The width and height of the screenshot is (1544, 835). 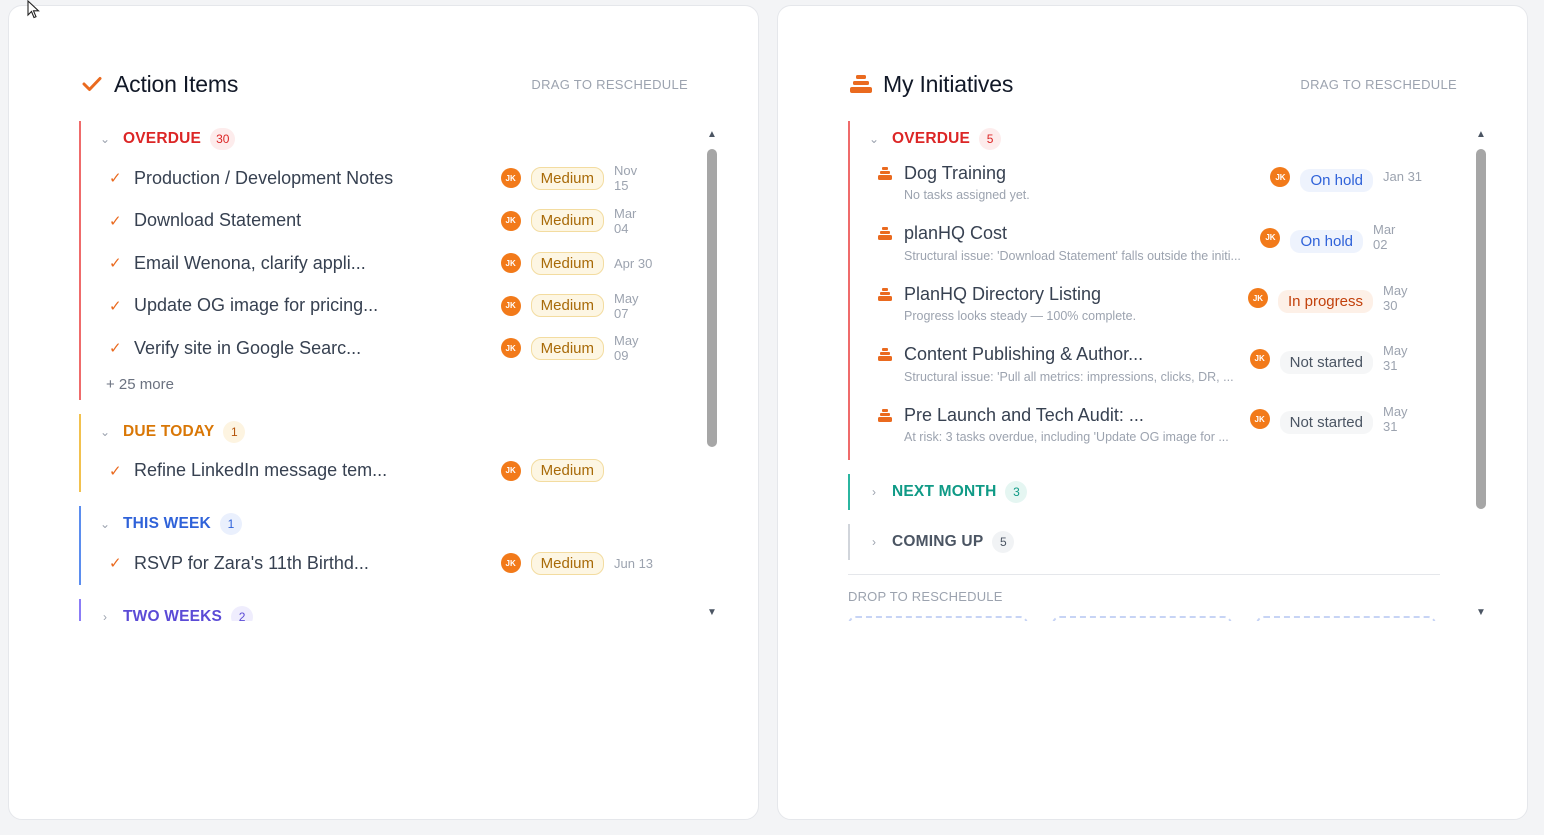 What do you see at coordinates (1153, 84) in the screenshot?
I see `initiatives-header: My Initiatives DRAG TO RESCHEDULE` at bounding box center [1153, 84].